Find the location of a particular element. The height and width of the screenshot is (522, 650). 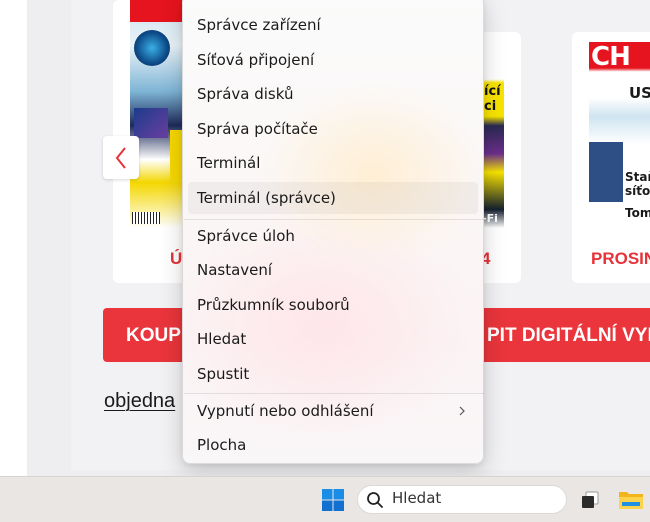

menu-item-disk-management: Správa disků is located at coordinates (333, 94).